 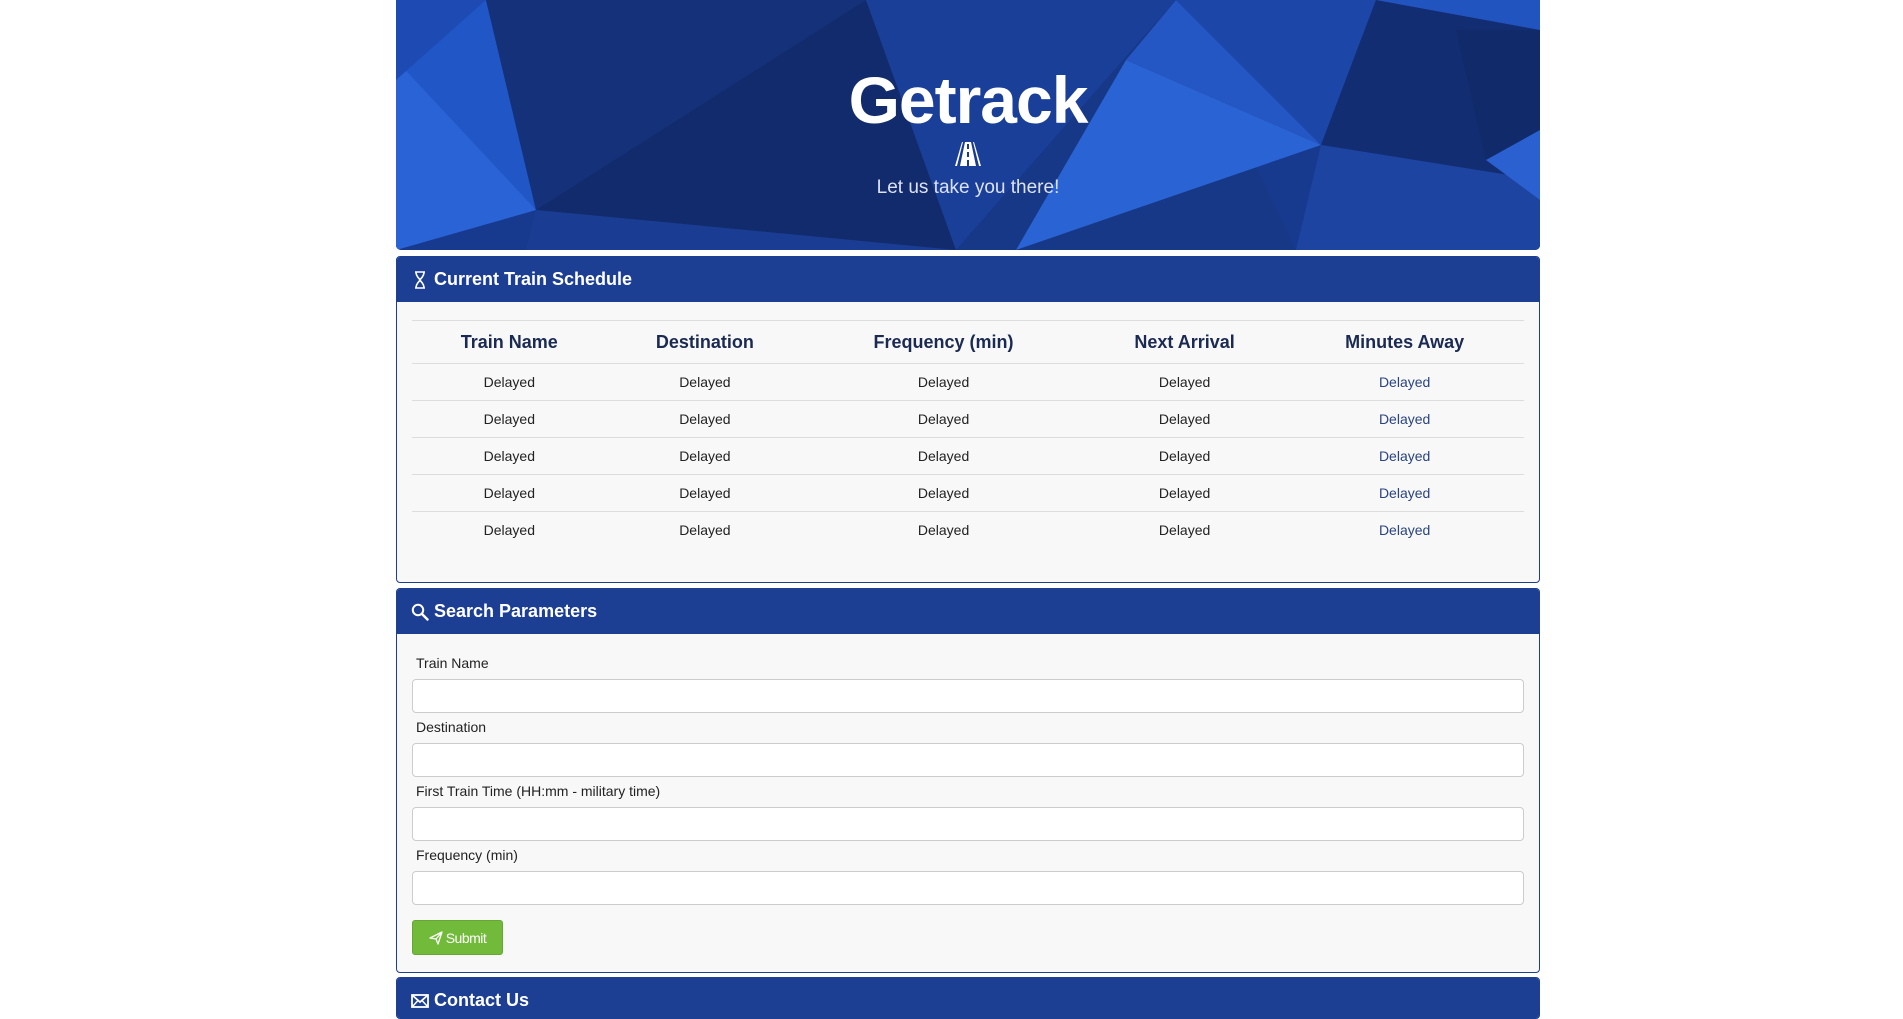 What do you see at coordinates (420, 1000) in the screenshot?
I see `envelope-icon` at bounding box center [420, 1000].